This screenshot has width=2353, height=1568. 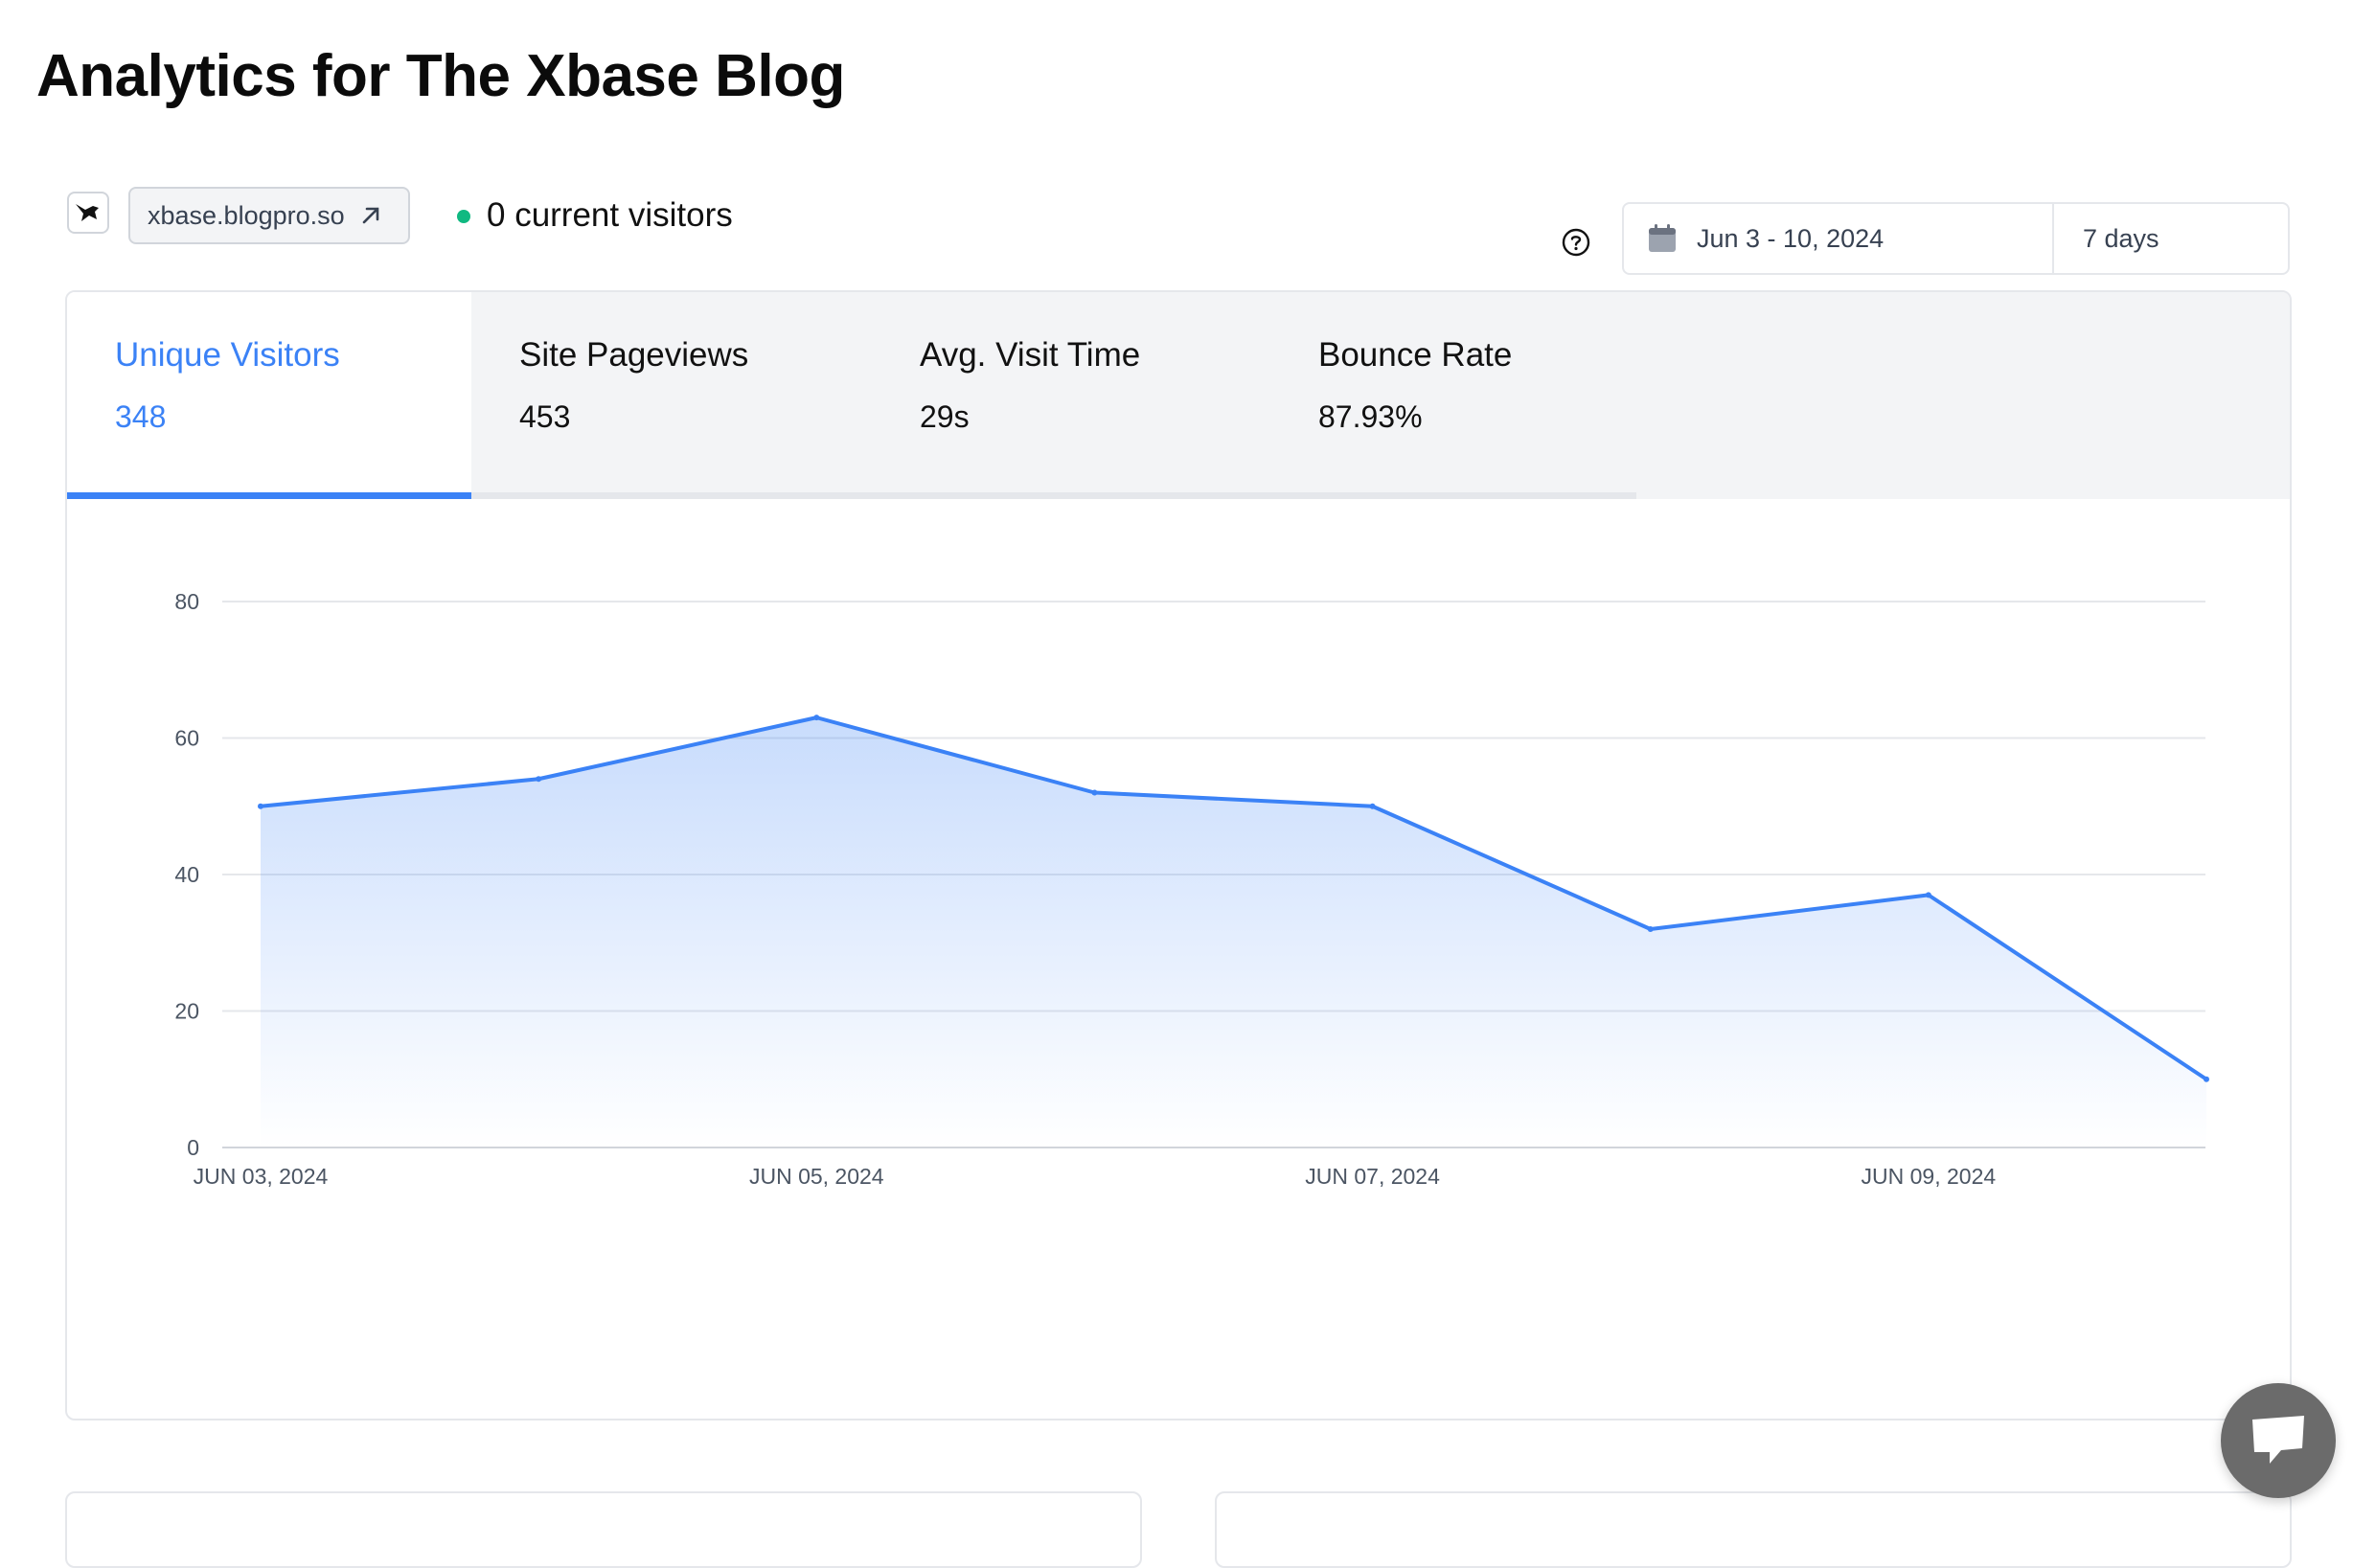 I want to click on chat-bubble-icon, so click(x=2278, y=1440).